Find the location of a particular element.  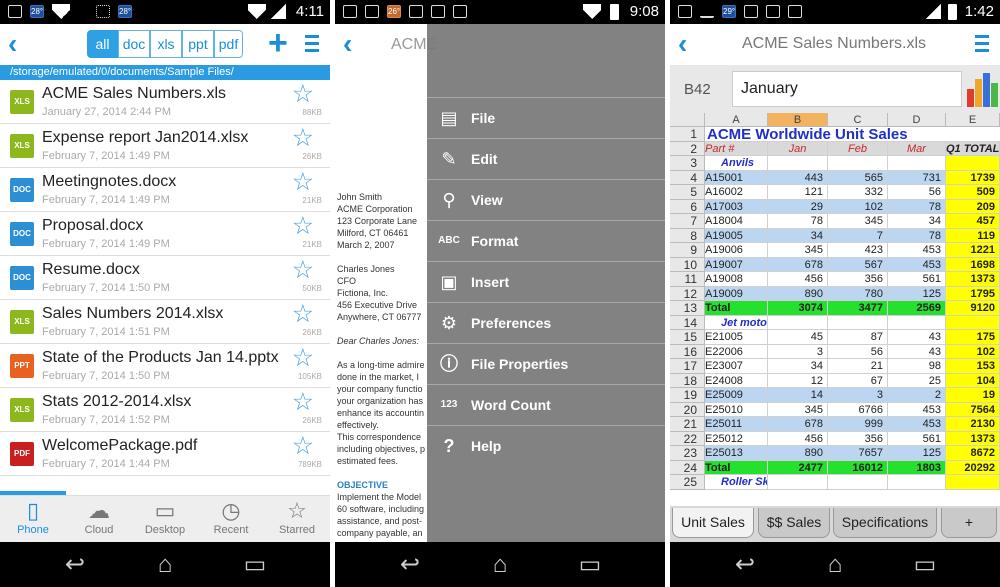

cell-e19: 19 is located at coordinates (973, 395).